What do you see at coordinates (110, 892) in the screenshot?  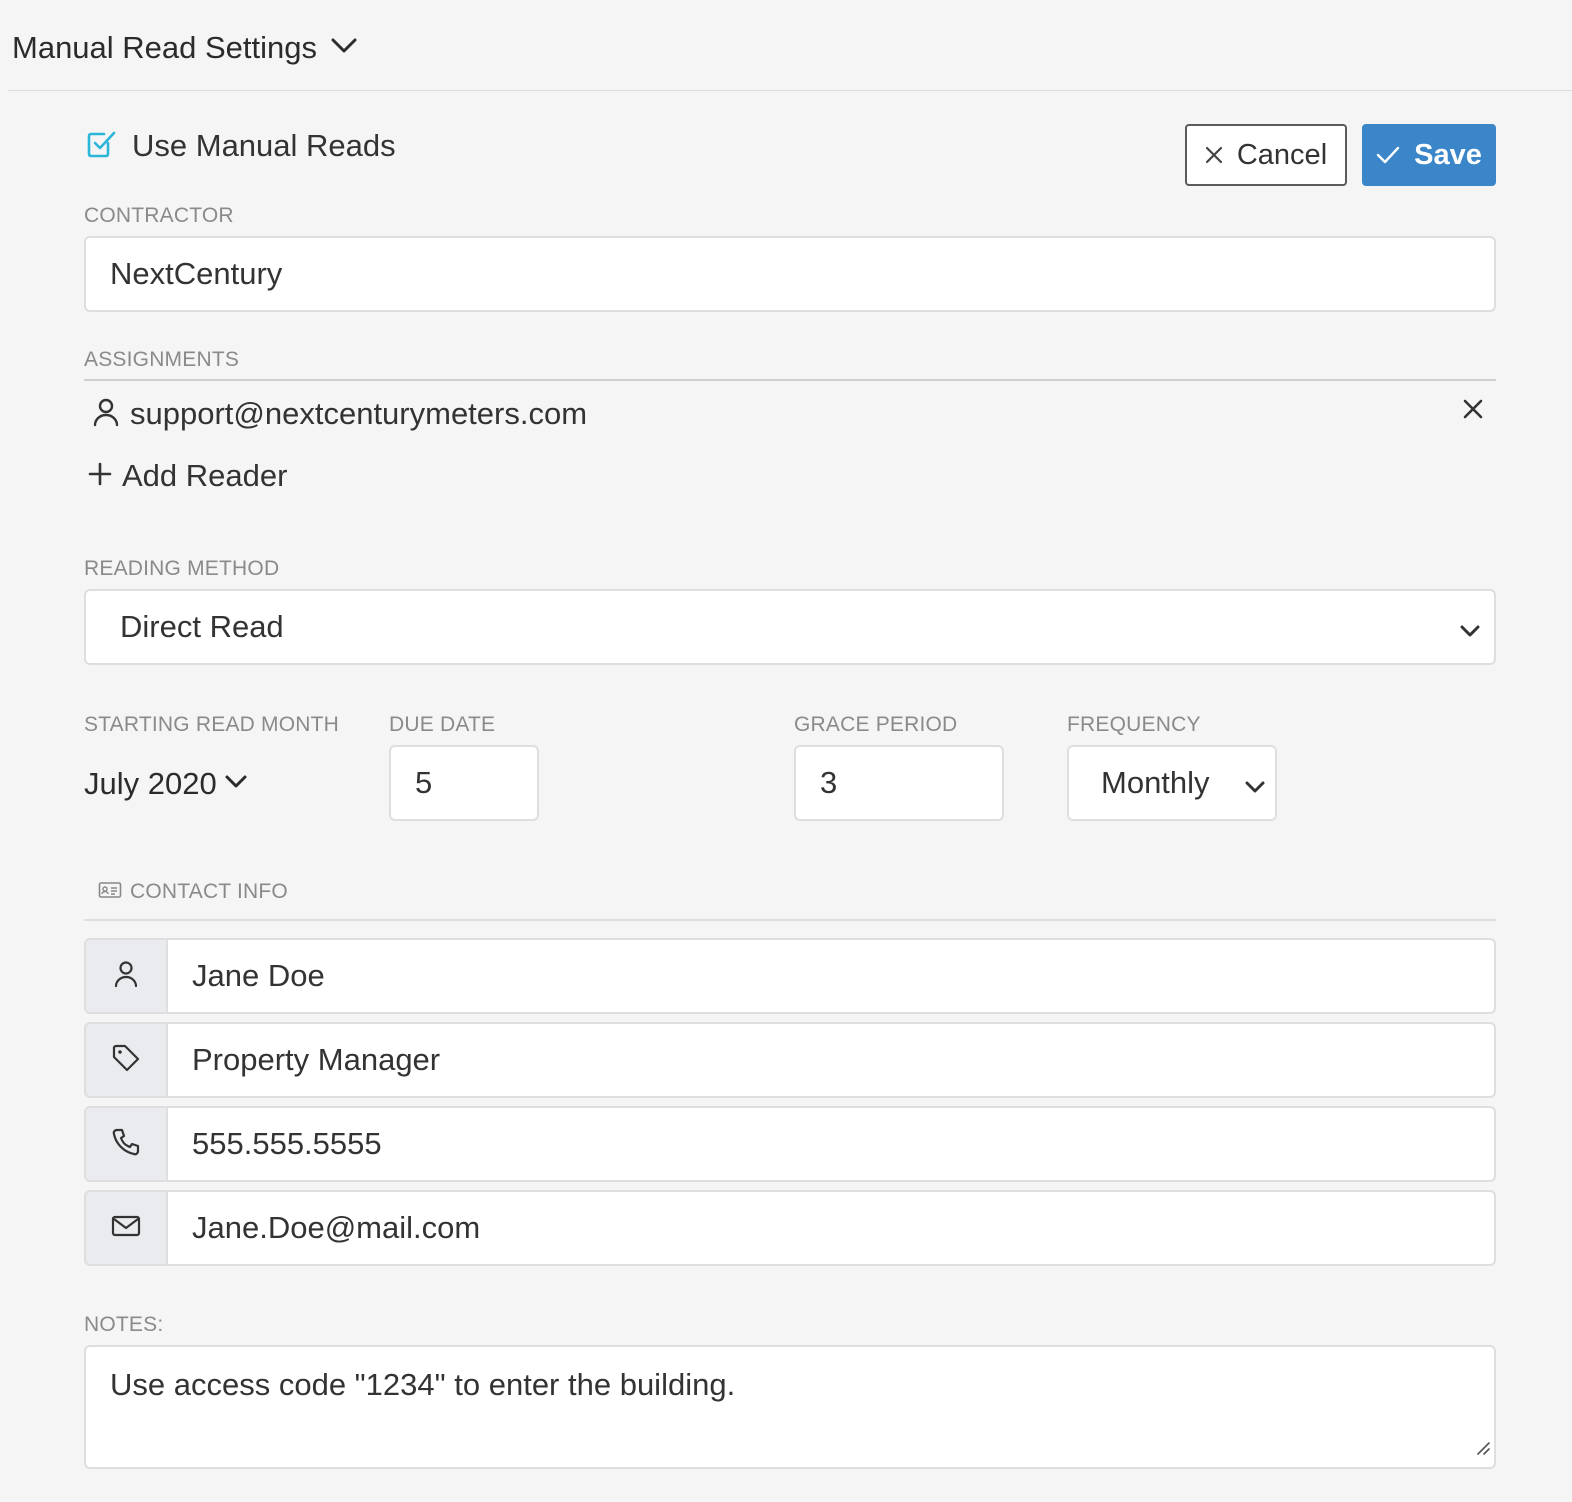 I see `id-card-icon` at bounding box center [110, 892].